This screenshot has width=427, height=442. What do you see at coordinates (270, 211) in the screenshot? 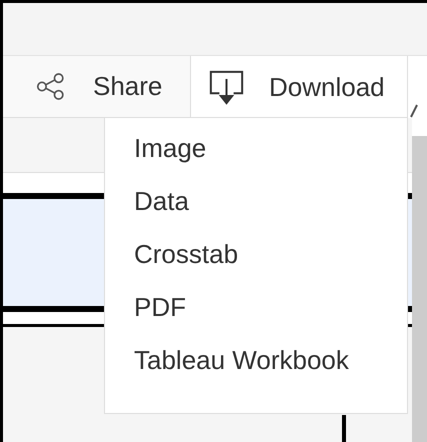
I see `menu-item: Data` at bounding box center [270, 211].